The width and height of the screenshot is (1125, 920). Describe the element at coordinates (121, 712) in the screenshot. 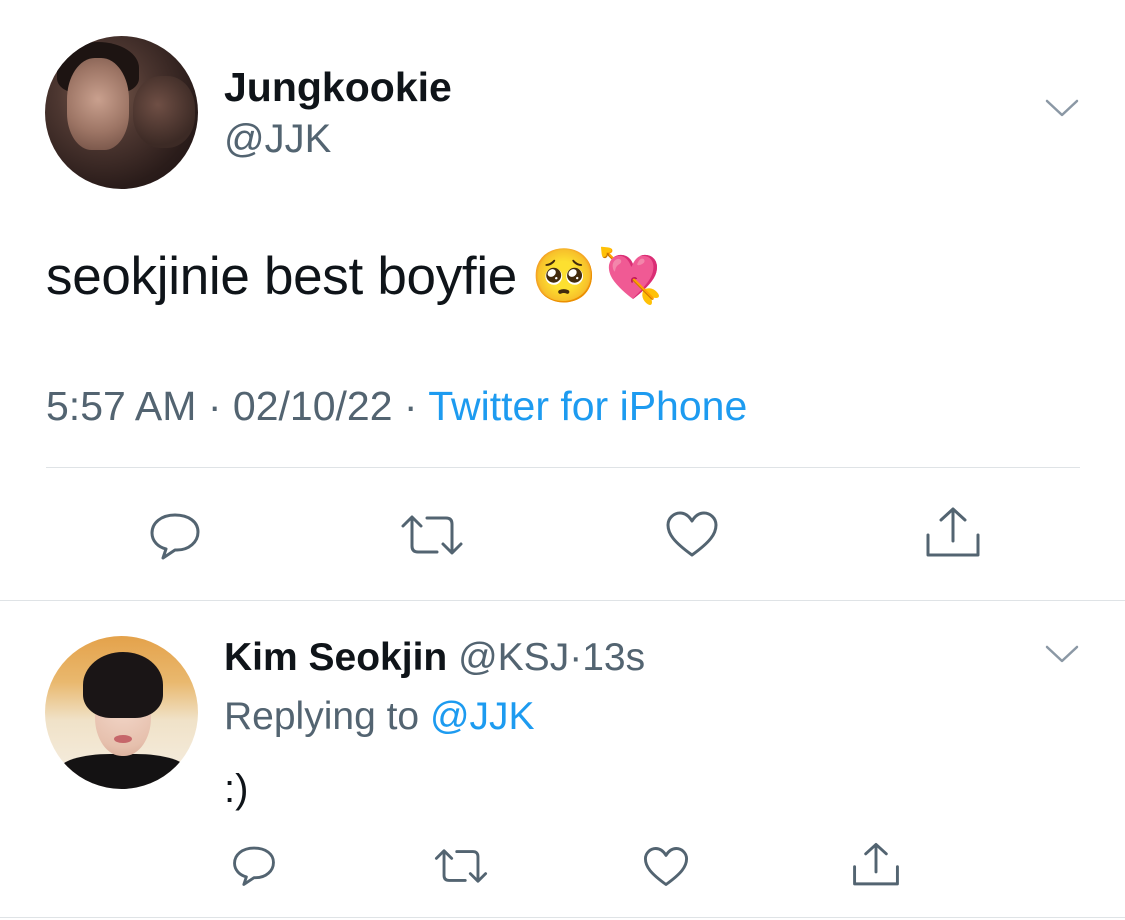

I see `reply-author-avatar` at that location.